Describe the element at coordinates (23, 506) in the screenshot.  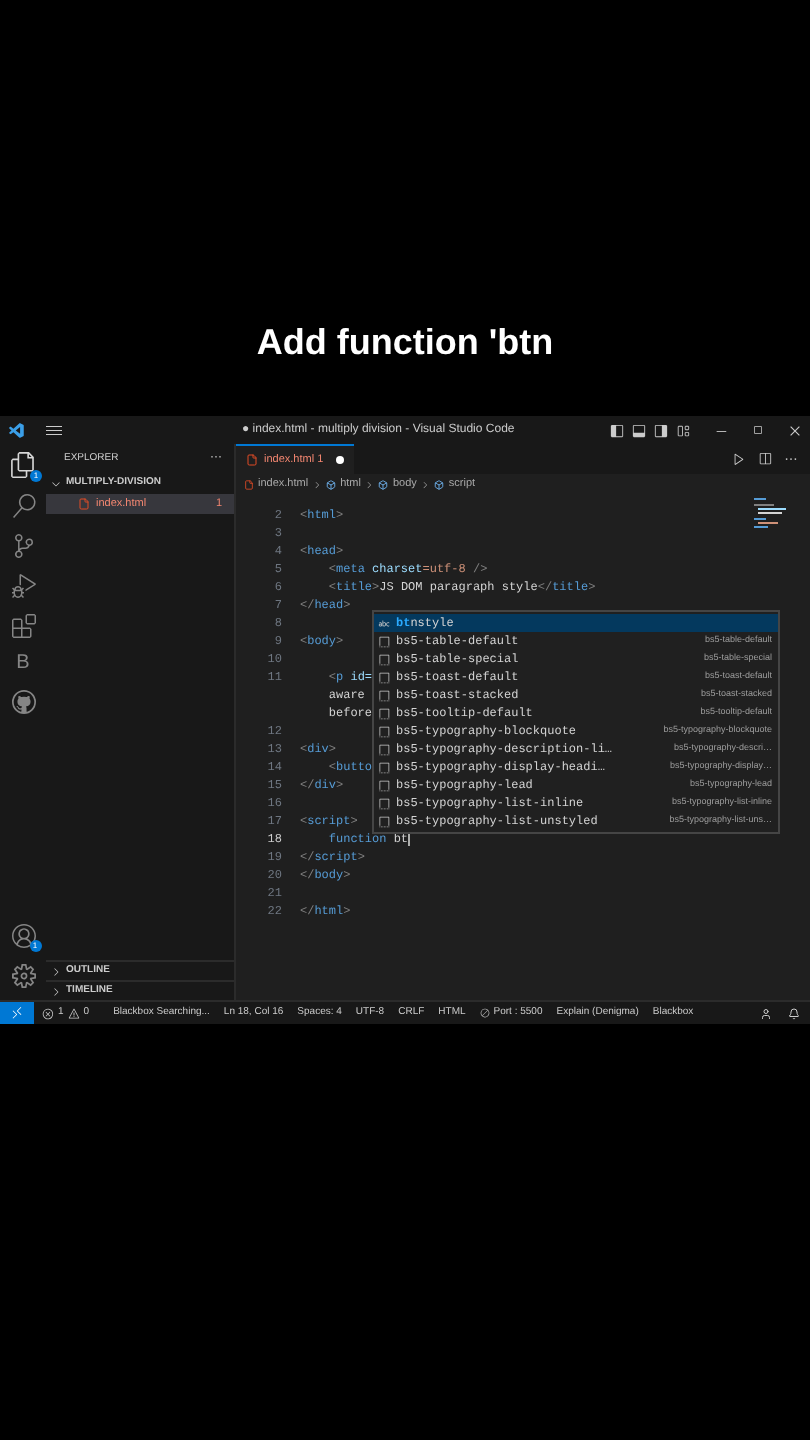
I see `search-icon` at that location.